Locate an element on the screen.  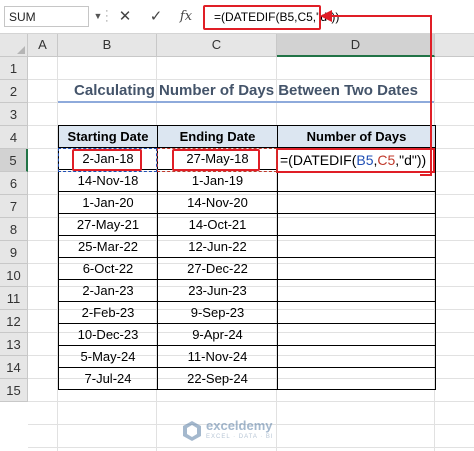
formula-ref-c5: C5 is located at coordinates (386, 160).